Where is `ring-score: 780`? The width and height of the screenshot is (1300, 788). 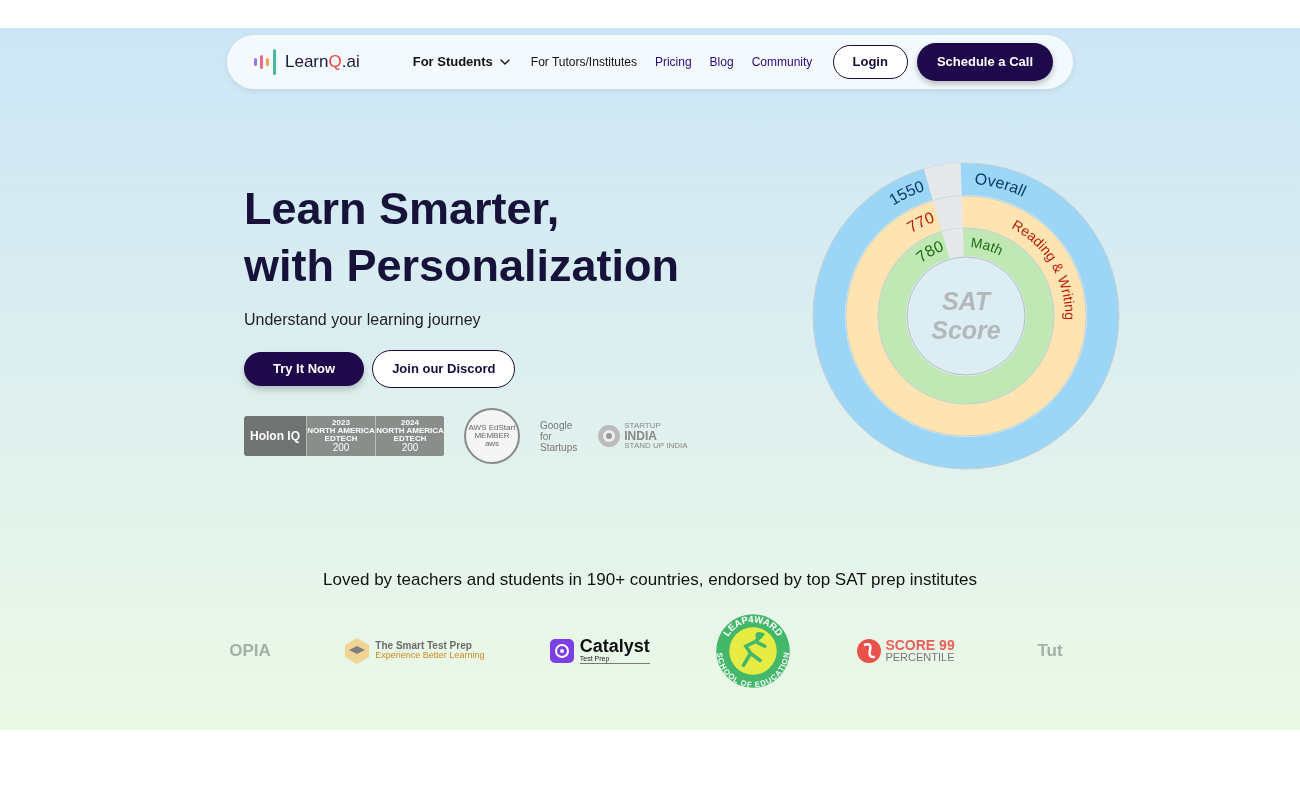
ring-score: 780 is located at coordinates (929, 251).